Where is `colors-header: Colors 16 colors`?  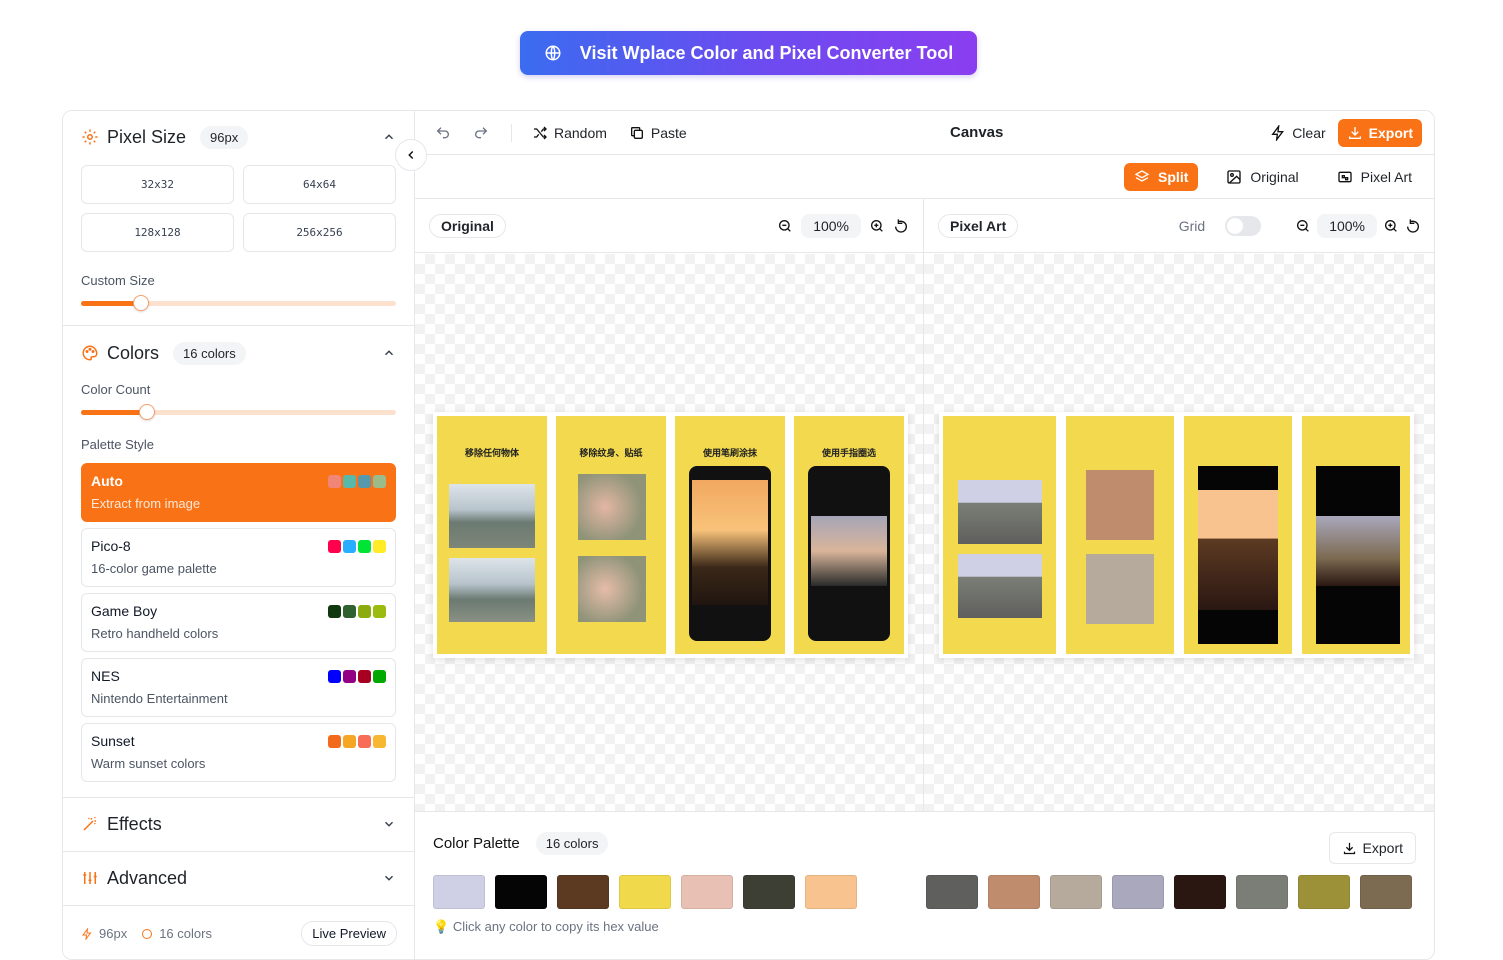 colors-header: Colors 16 colors is located at coordinates (238, 353).